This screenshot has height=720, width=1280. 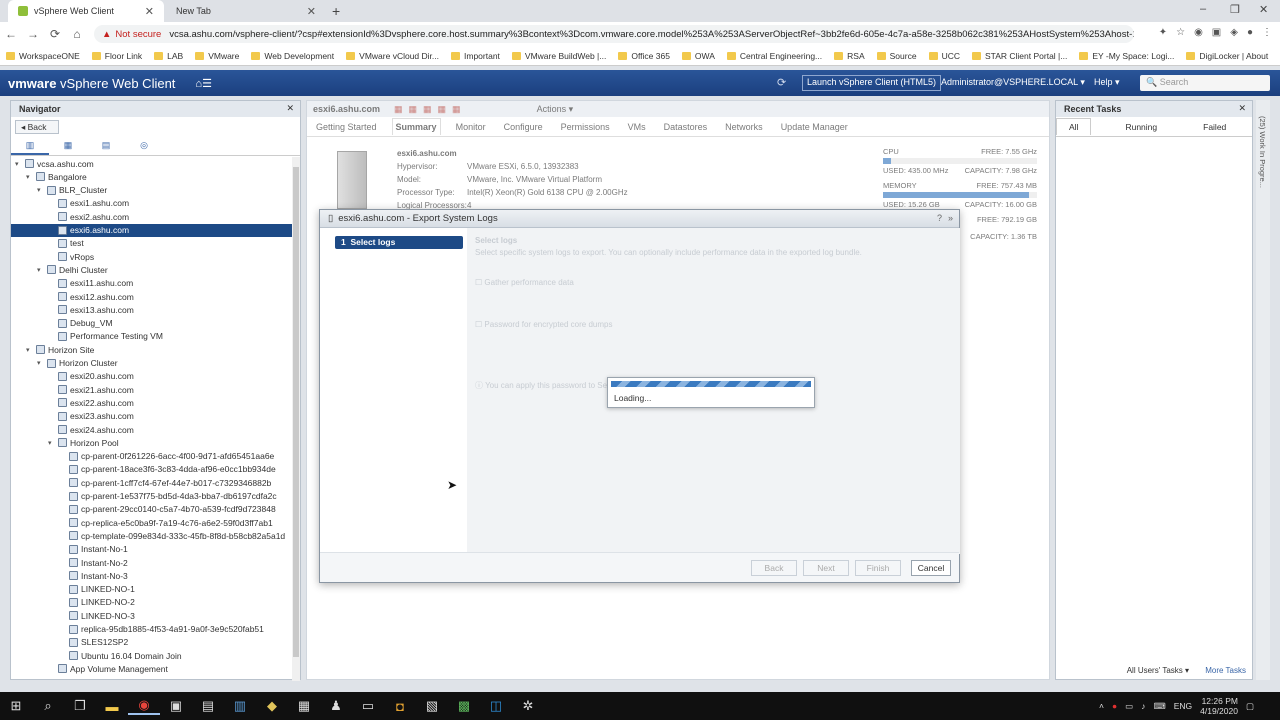 I want to click on app-icon: ✲, so click(x=528, y=706).